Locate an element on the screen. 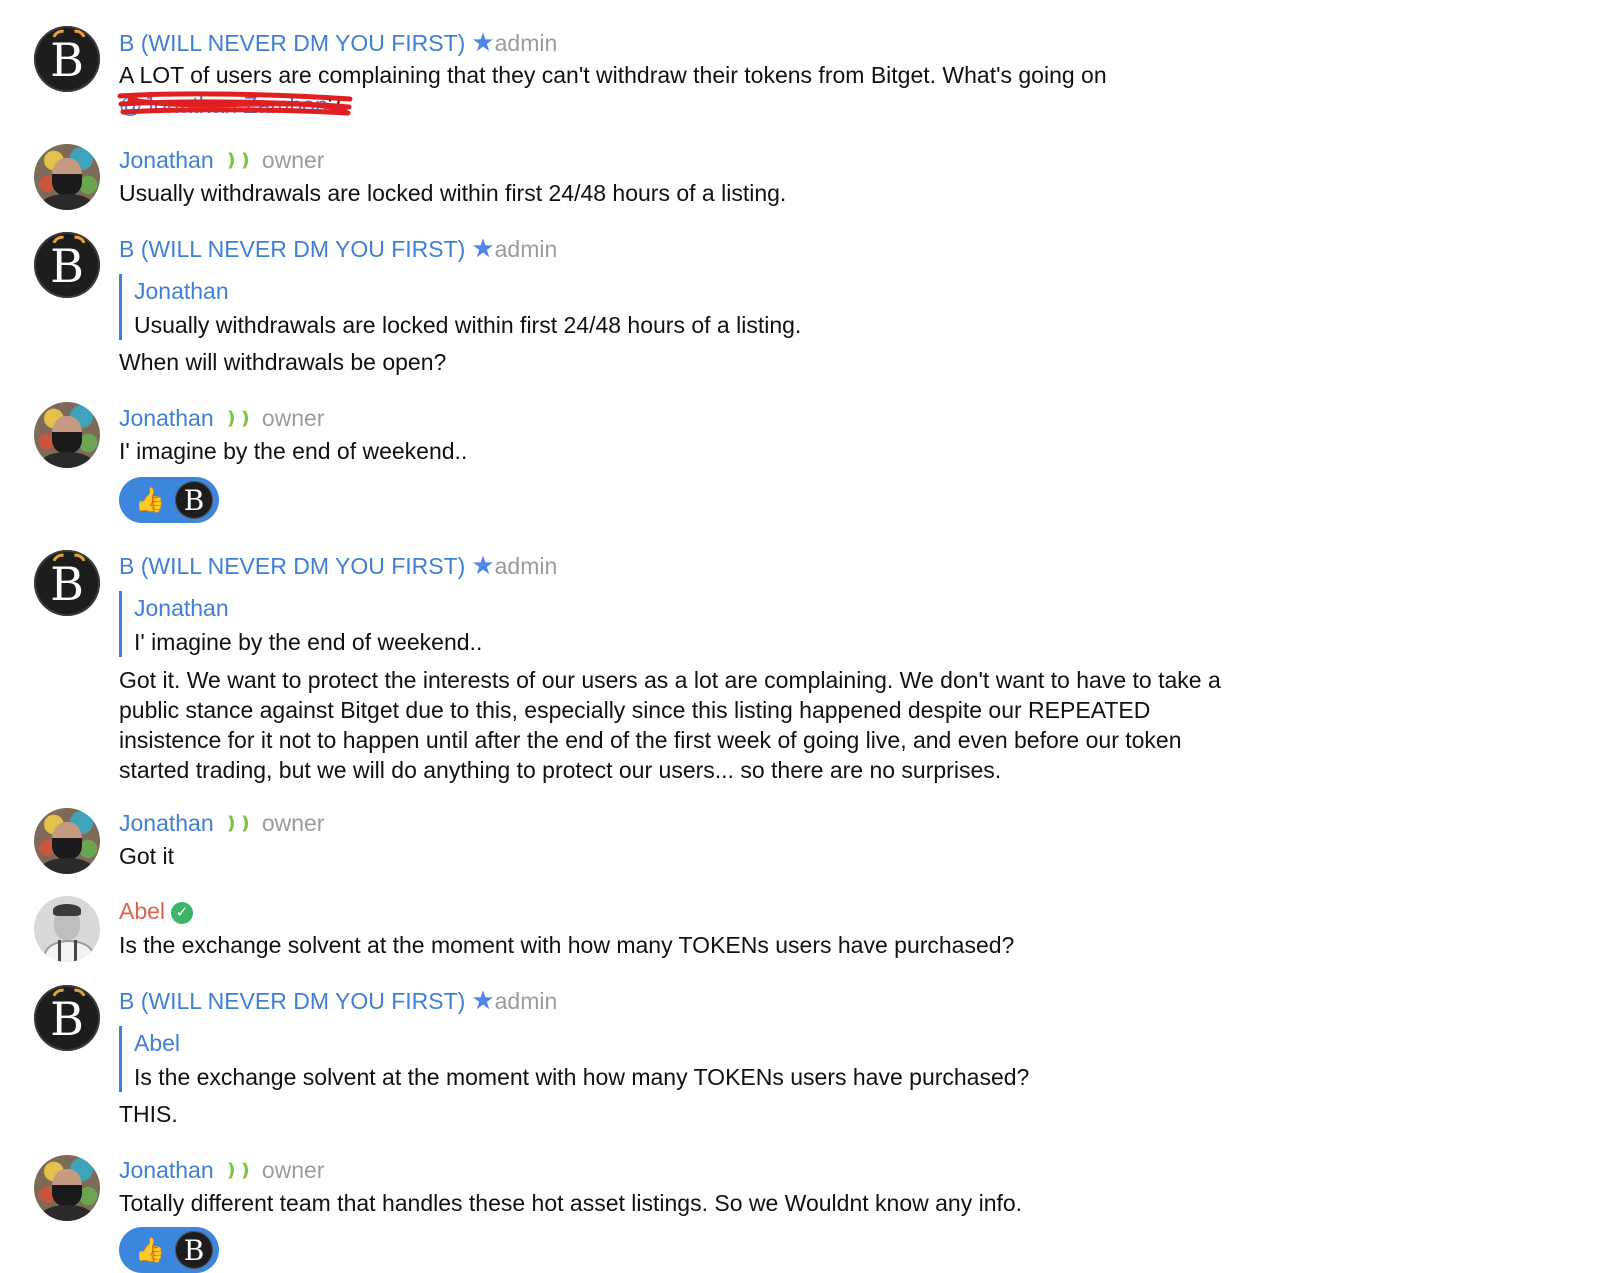 Image resolution: width=1600 pixels, height=1273 pixels. mention-suffix: ? is located at coordinates (334, 105).